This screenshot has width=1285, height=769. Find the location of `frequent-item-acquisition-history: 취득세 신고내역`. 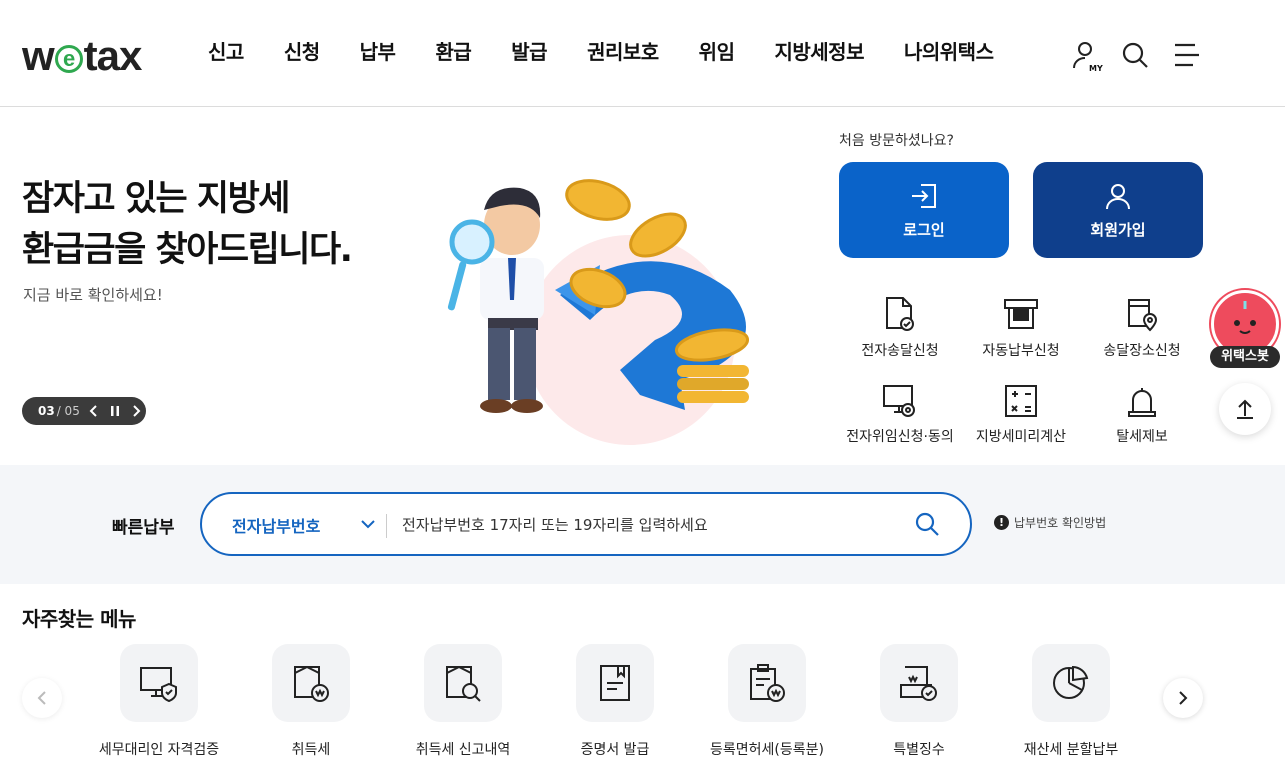

frequent-item-acquisition-history: 취득세 신고내역 is located at coordinates (463, 701).